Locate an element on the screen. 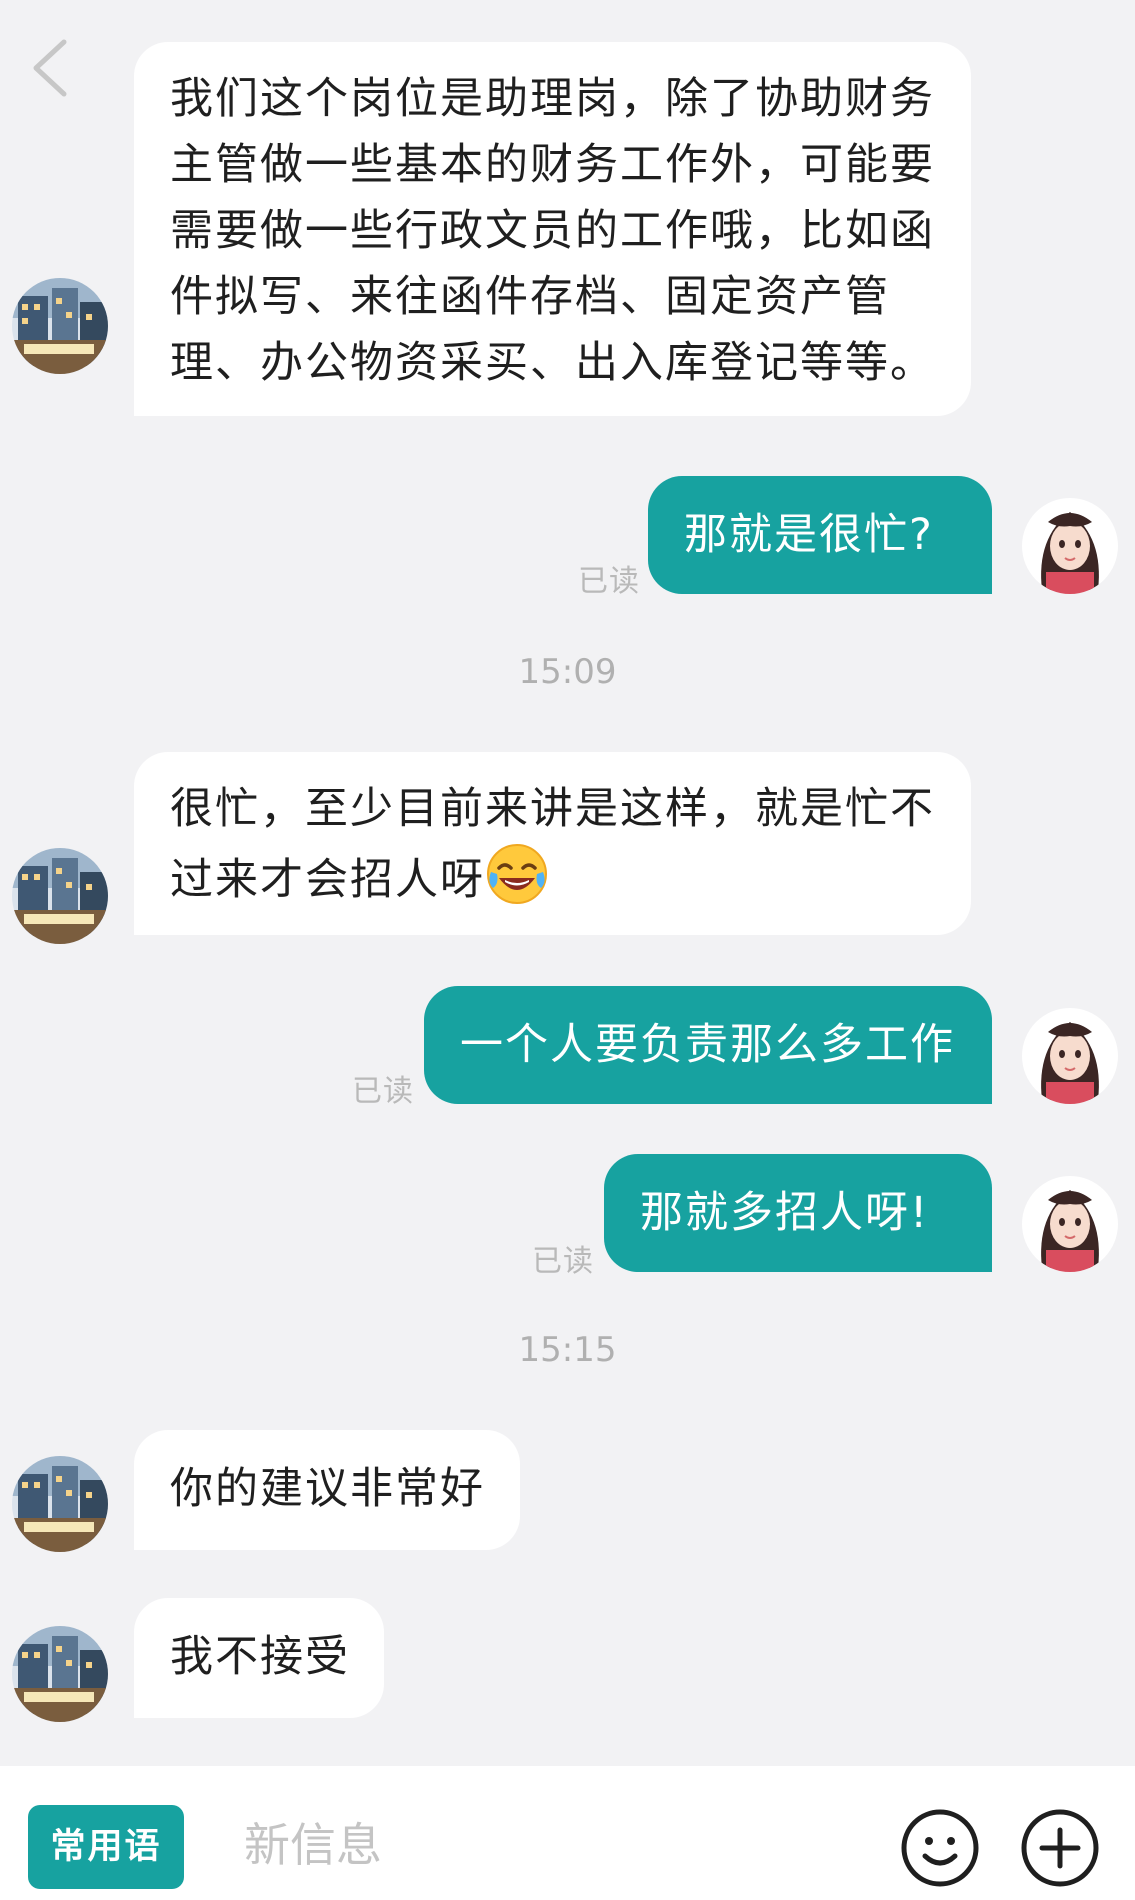  smiley-icon is located at coordinates (940, 1848).